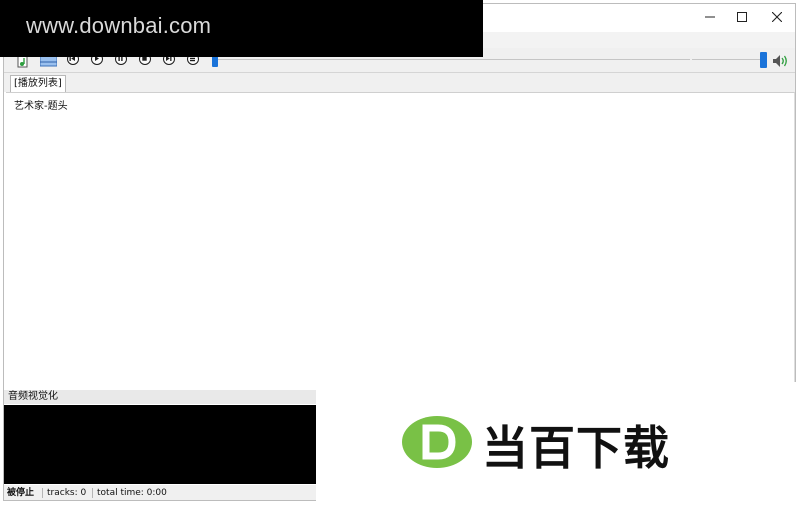 The height and width of the screenshot is (505, 800). I want to click on status-bar: 被停止 tracks: 0 total time: 0:00, so click(162, 492).